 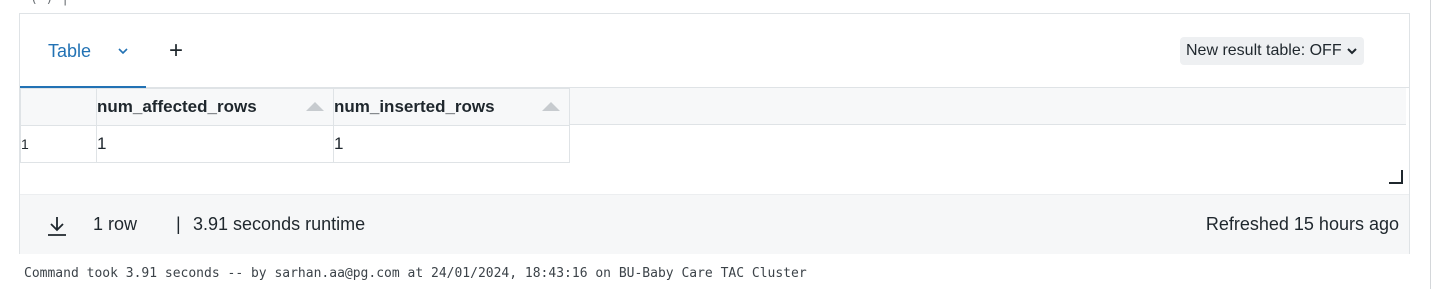 What do you see at coordinates (717, 7) in the screenshot?
I see `previous-output-fragment: ( ) |` at bounding box center [717, 7].